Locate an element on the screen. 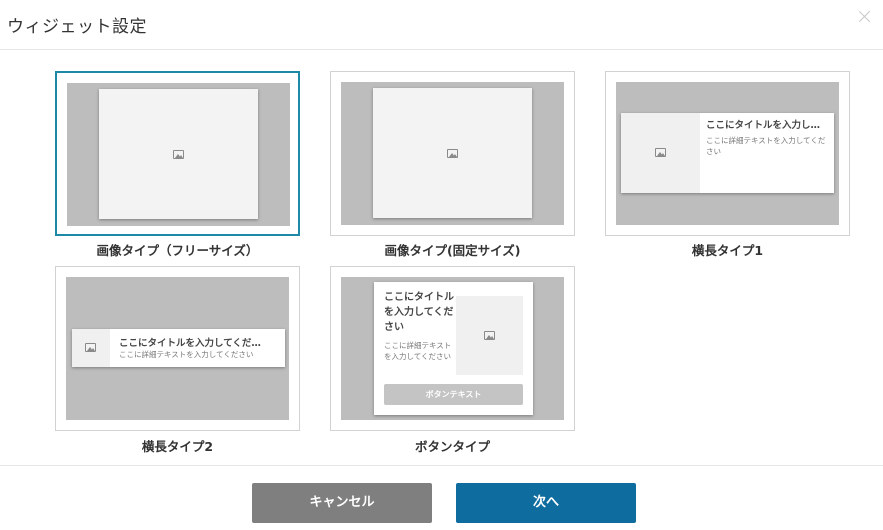 The height and width of the screenshot is (530, 883). widget-option-label: 横長タイプ1 is located at coordinates (727, 250).